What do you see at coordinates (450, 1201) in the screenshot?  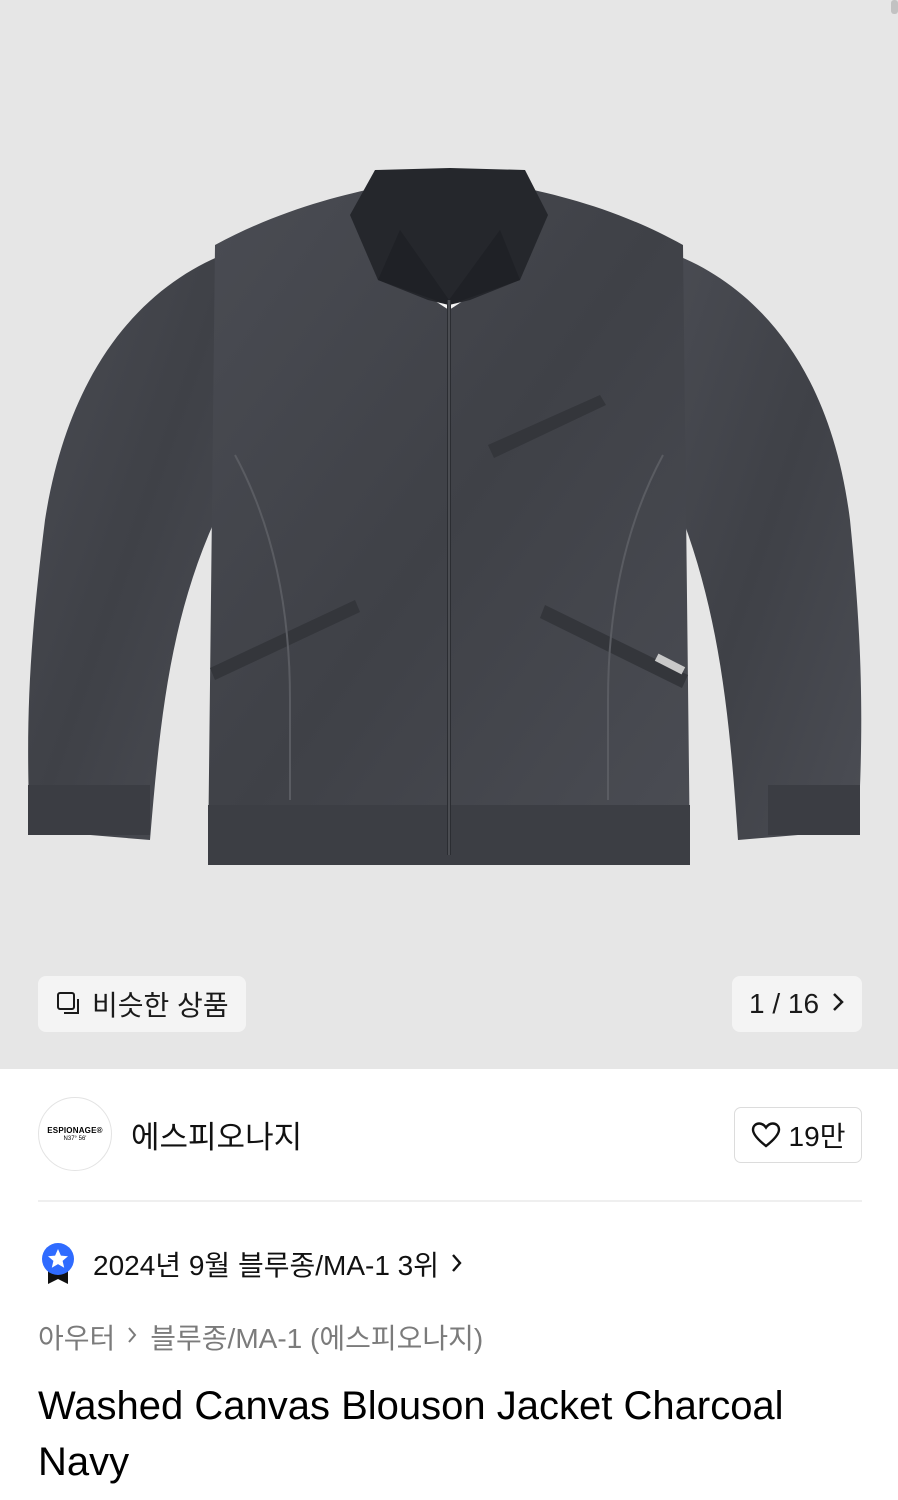 I see `divider` at bounding box center [450, 1201].